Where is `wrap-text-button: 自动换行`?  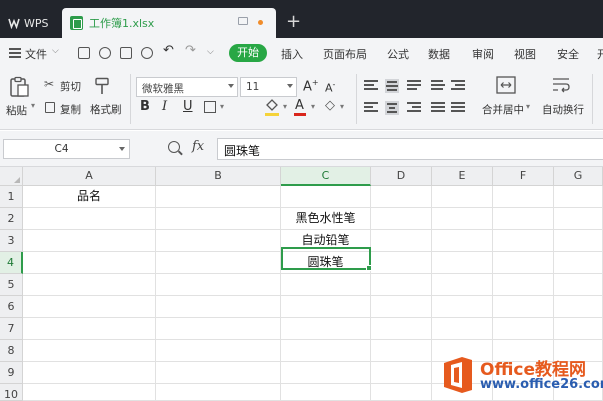 wrap-text-button: 自动换行 is located at coordinates (563, 109).